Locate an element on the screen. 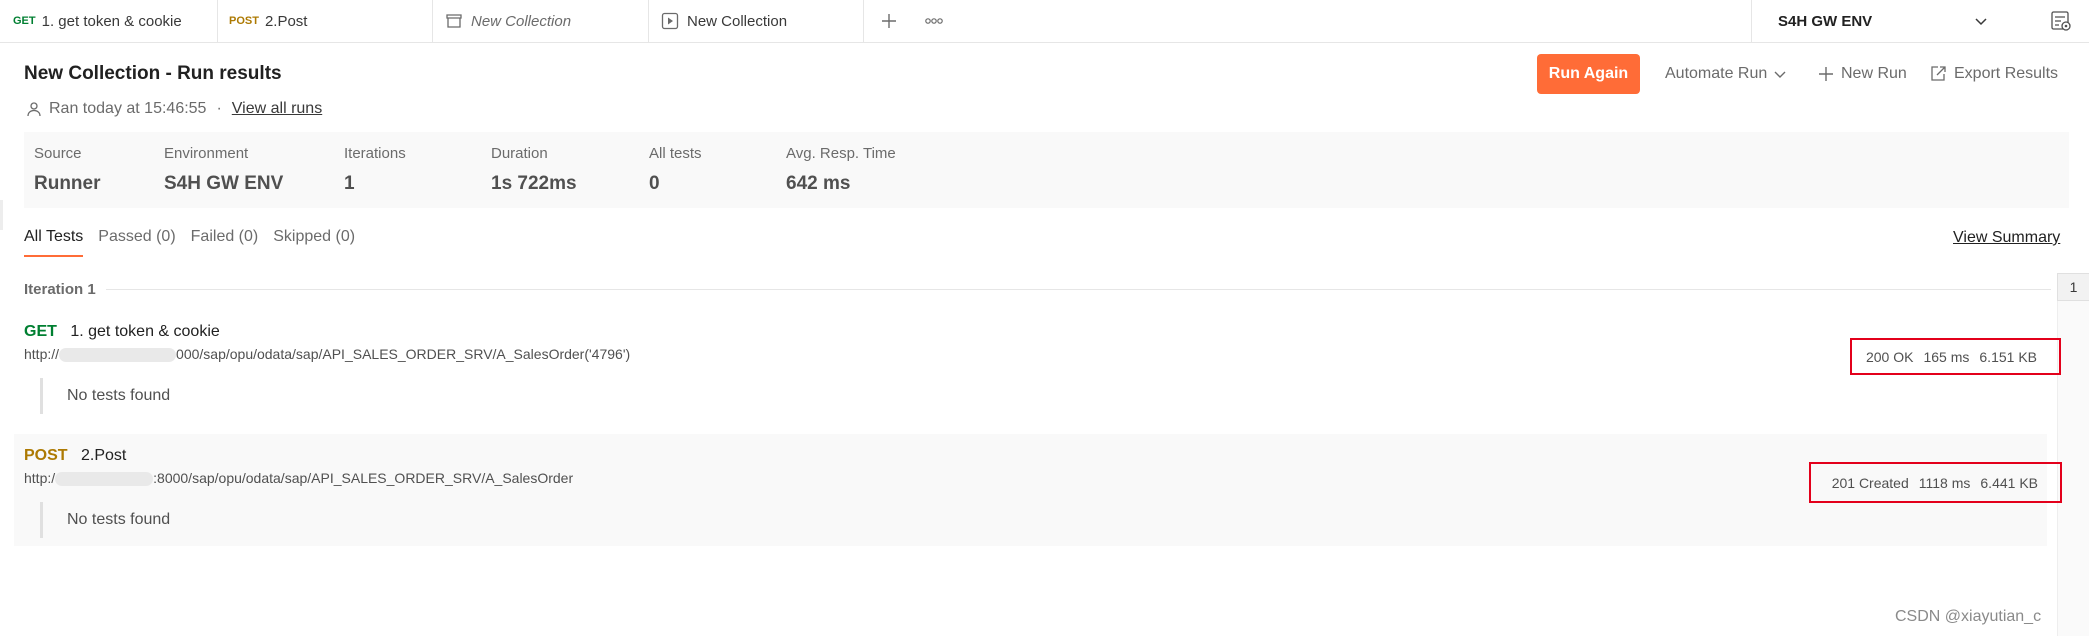  response-stats-highlight: 200 OK 165 ms 6.151 KB is located at coordinates (1955, 356).